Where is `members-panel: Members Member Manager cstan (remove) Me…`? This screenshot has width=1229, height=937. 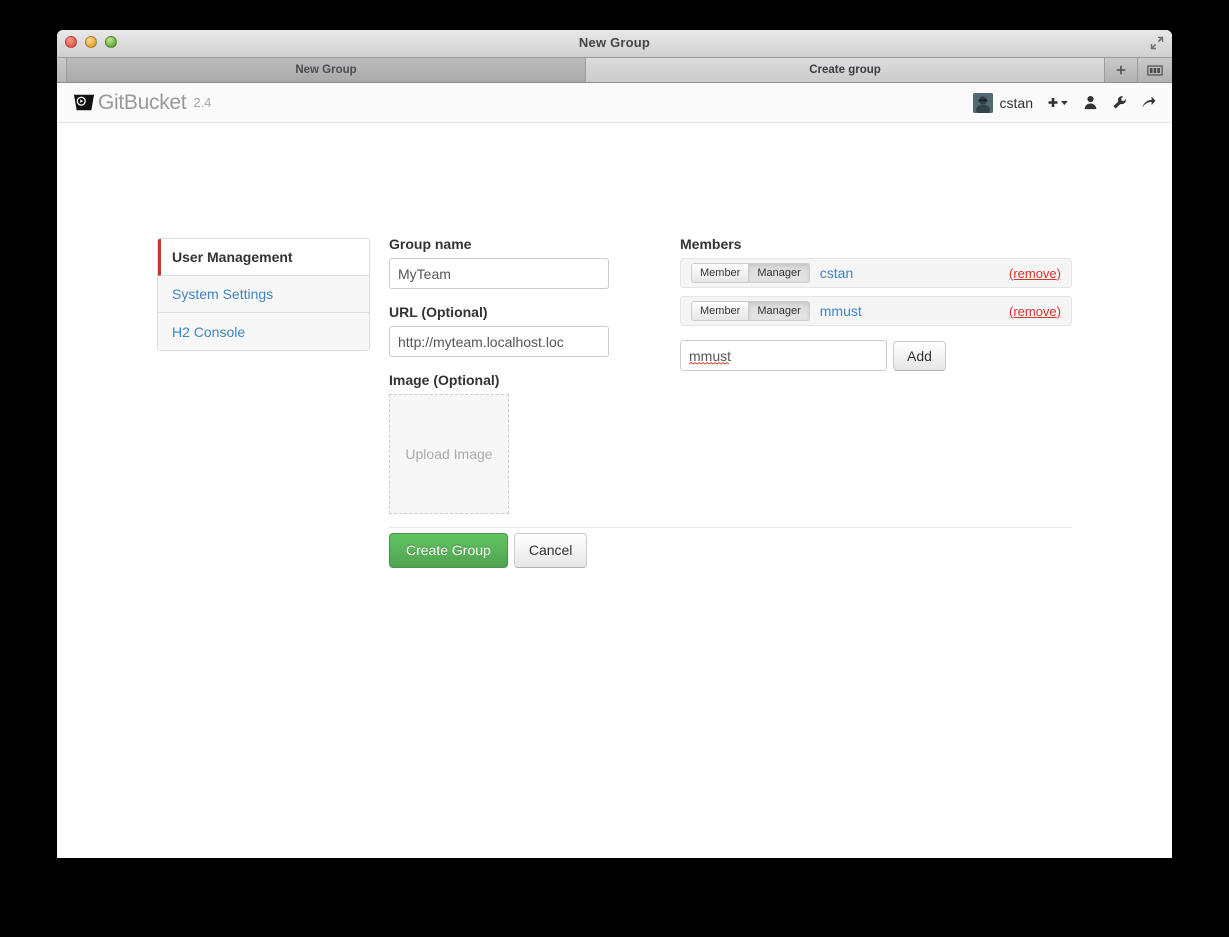
members-panel: Members Member Manager cstan (remove) Me… is located at coordinates (876, 303).